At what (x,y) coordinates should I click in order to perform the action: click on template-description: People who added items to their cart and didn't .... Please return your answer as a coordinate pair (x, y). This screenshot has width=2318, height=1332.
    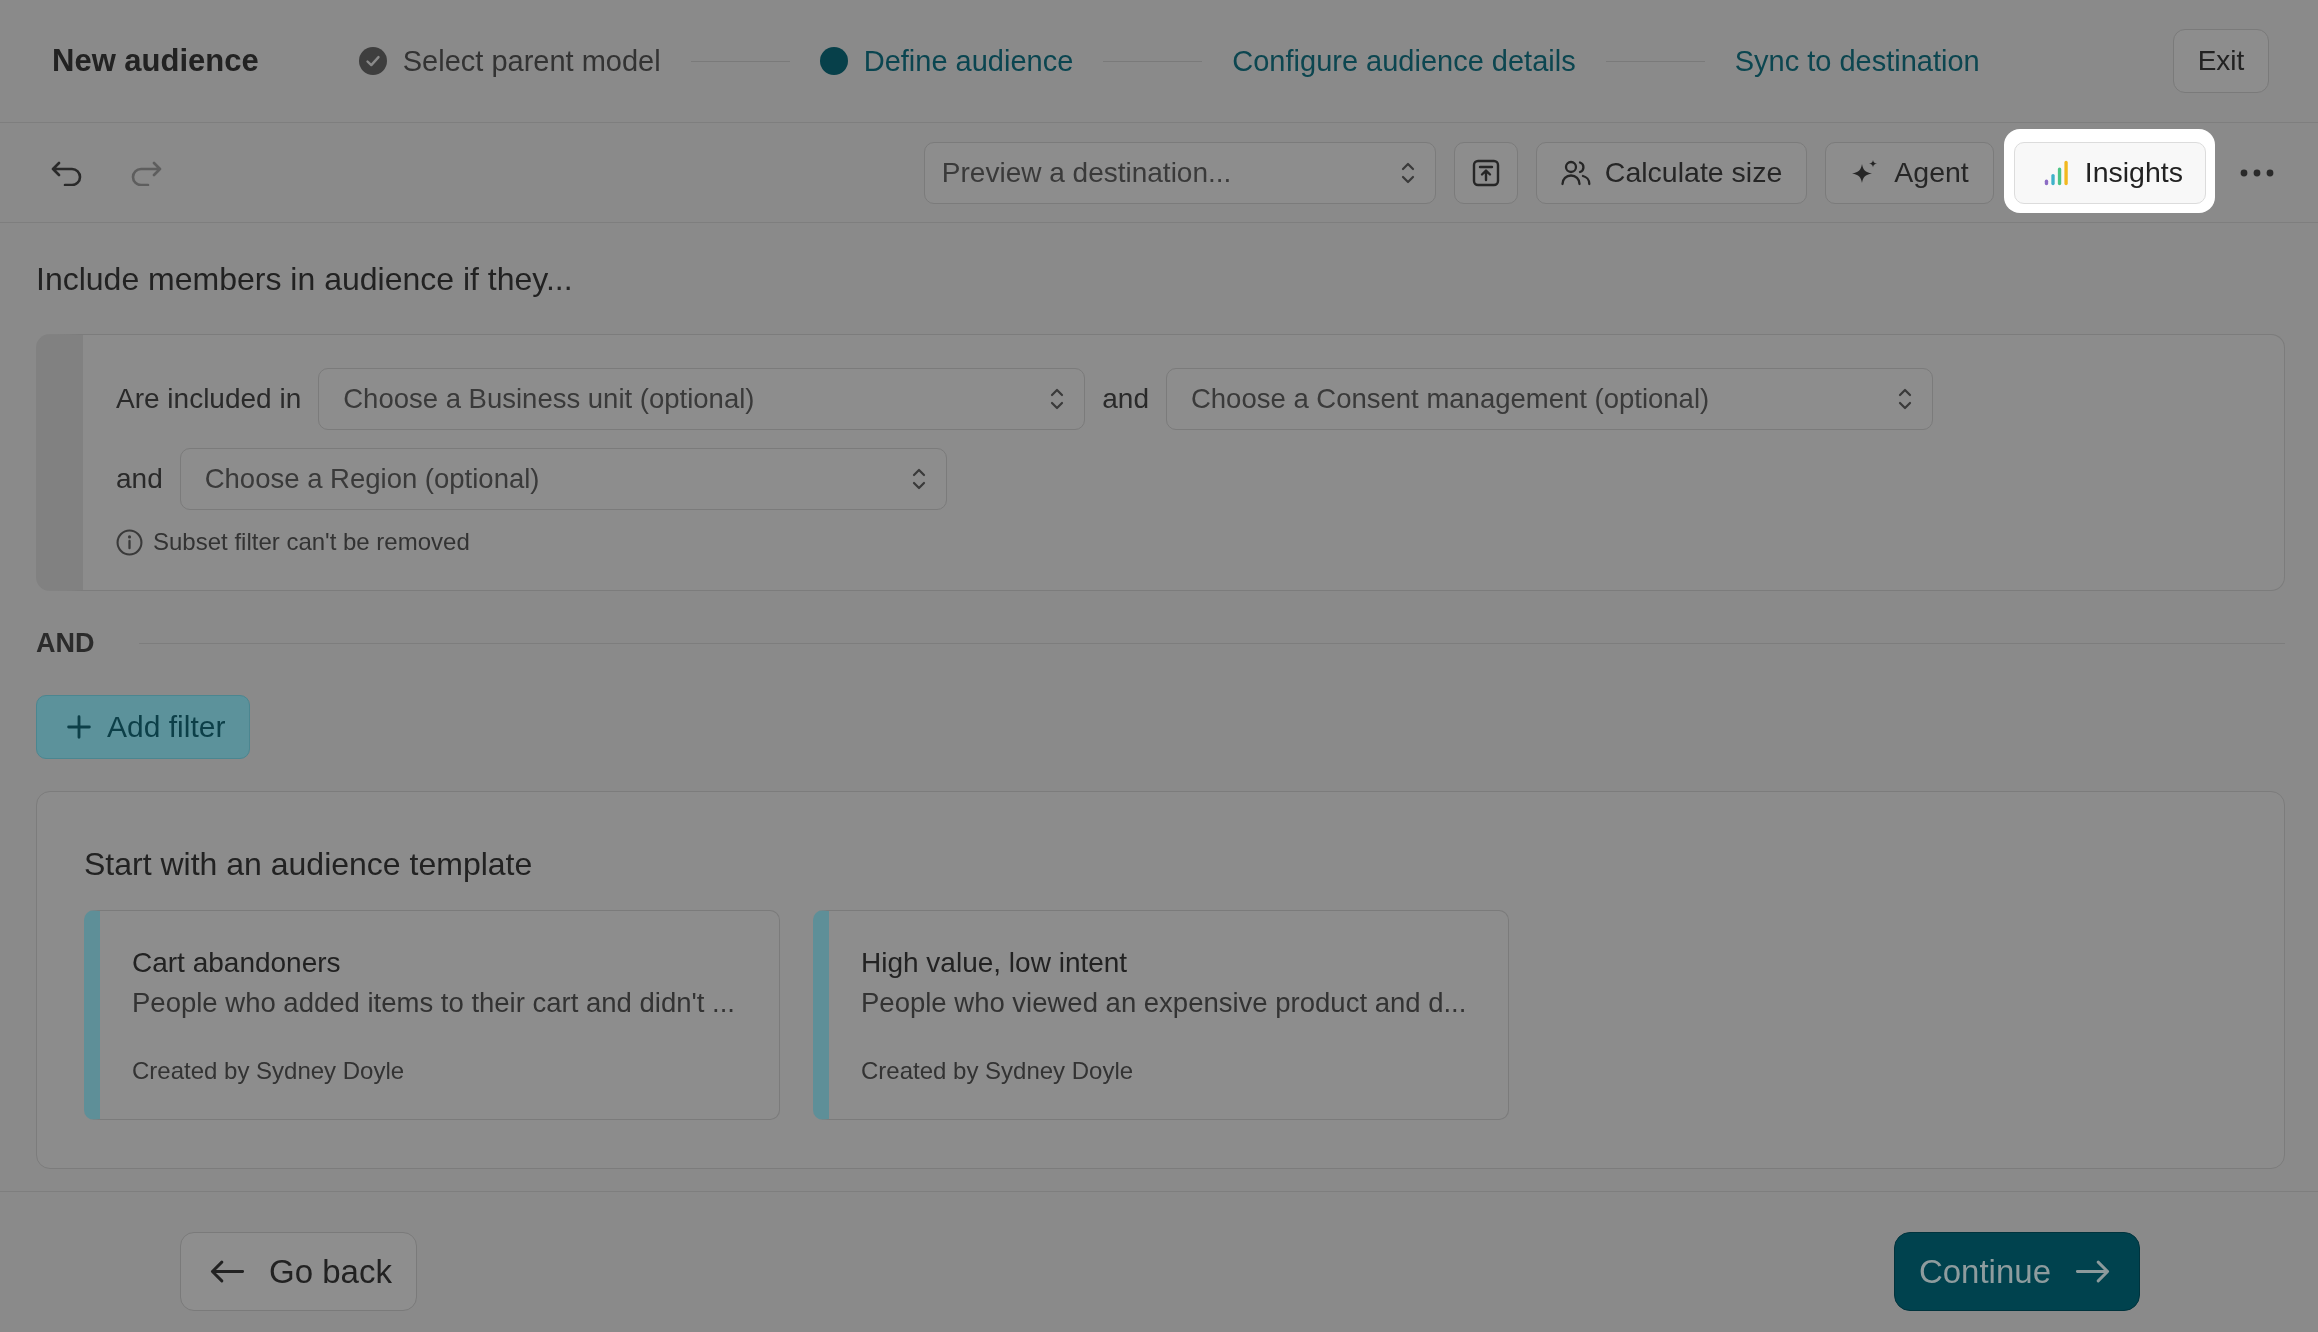
    Looking at the image, I should click on (434, 1003).